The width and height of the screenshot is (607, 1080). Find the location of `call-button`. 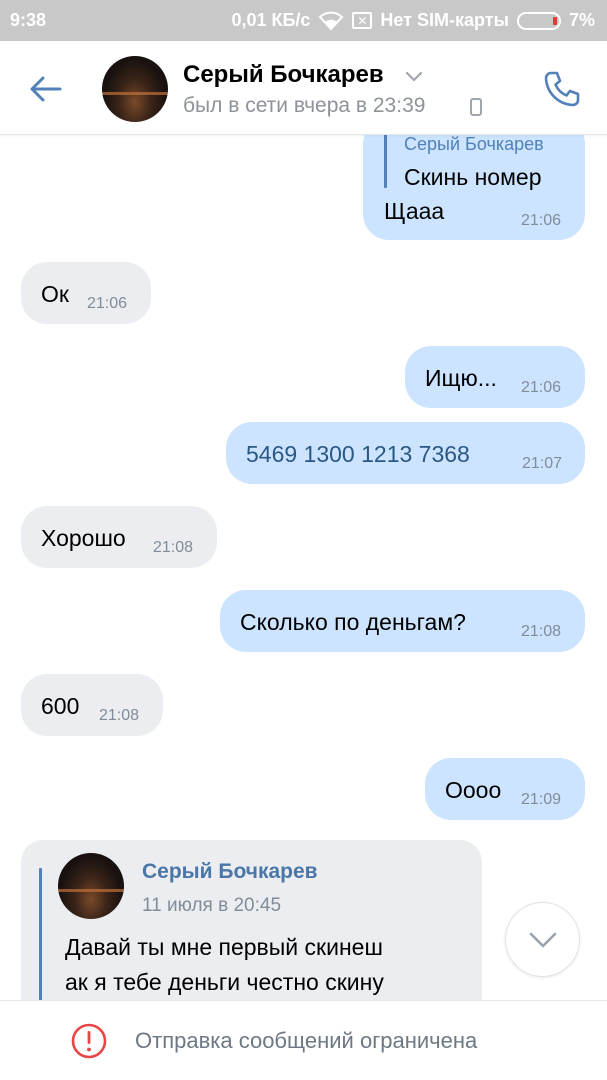

call-button is located at coordinates (562, 89).